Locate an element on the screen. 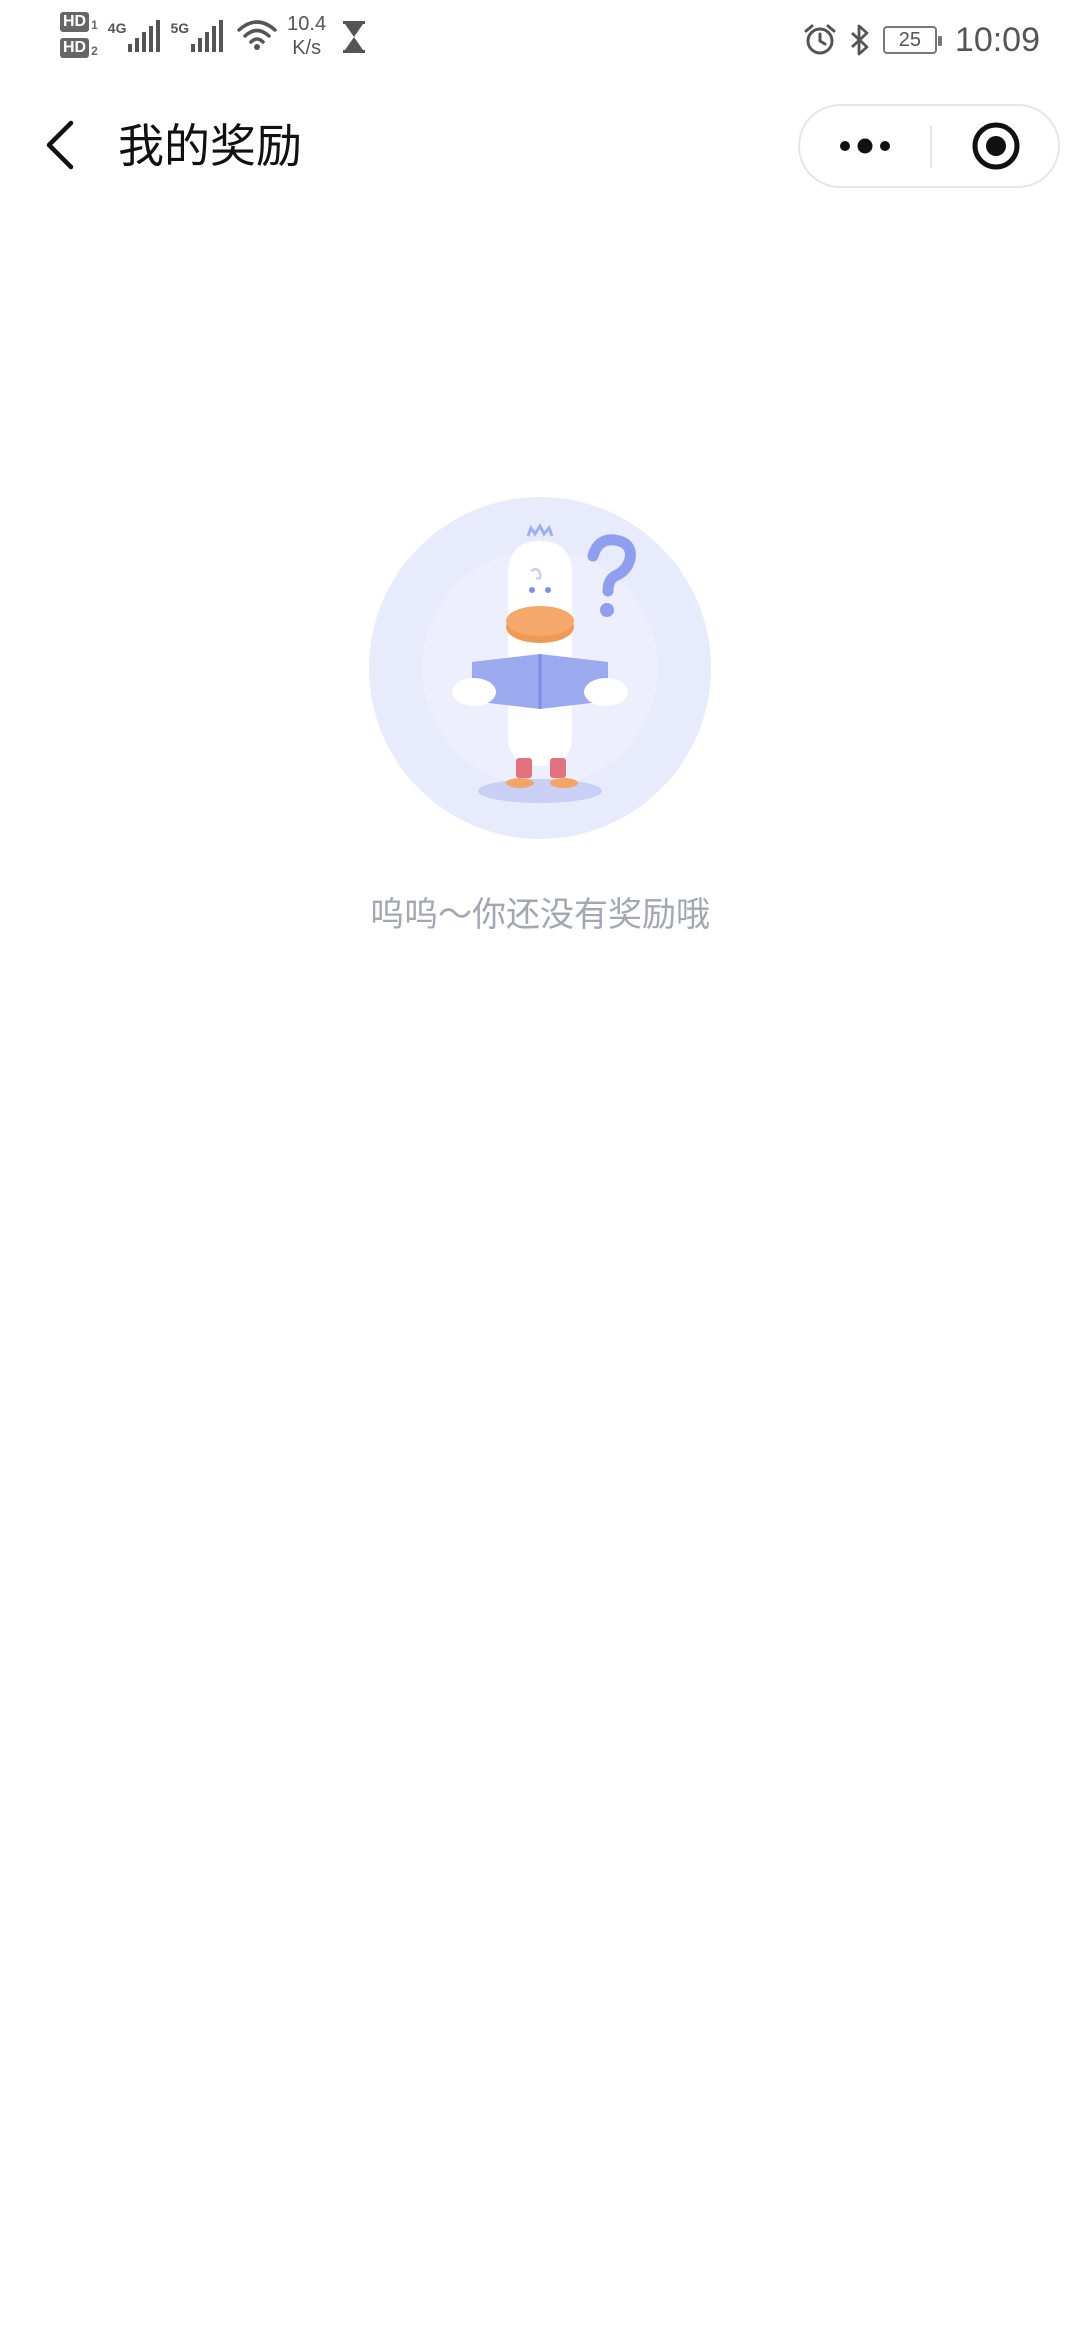  hd-indicator-1: HD 1 is located at coordinates (79, 22).